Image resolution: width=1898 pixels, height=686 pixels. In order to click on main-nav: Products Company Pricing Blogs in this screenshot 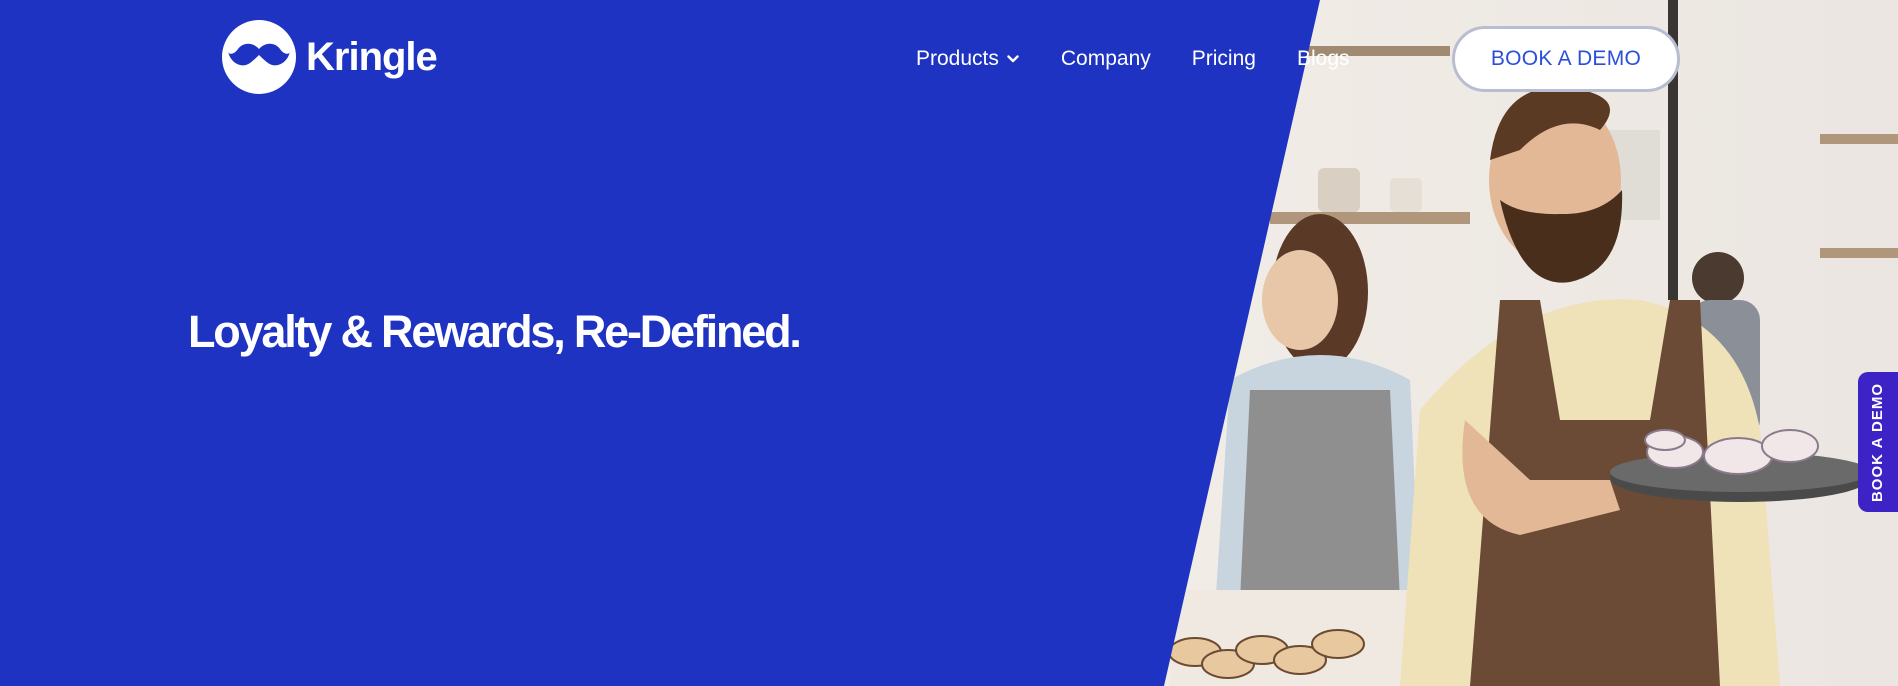, I will do `click(1133, 59)`.